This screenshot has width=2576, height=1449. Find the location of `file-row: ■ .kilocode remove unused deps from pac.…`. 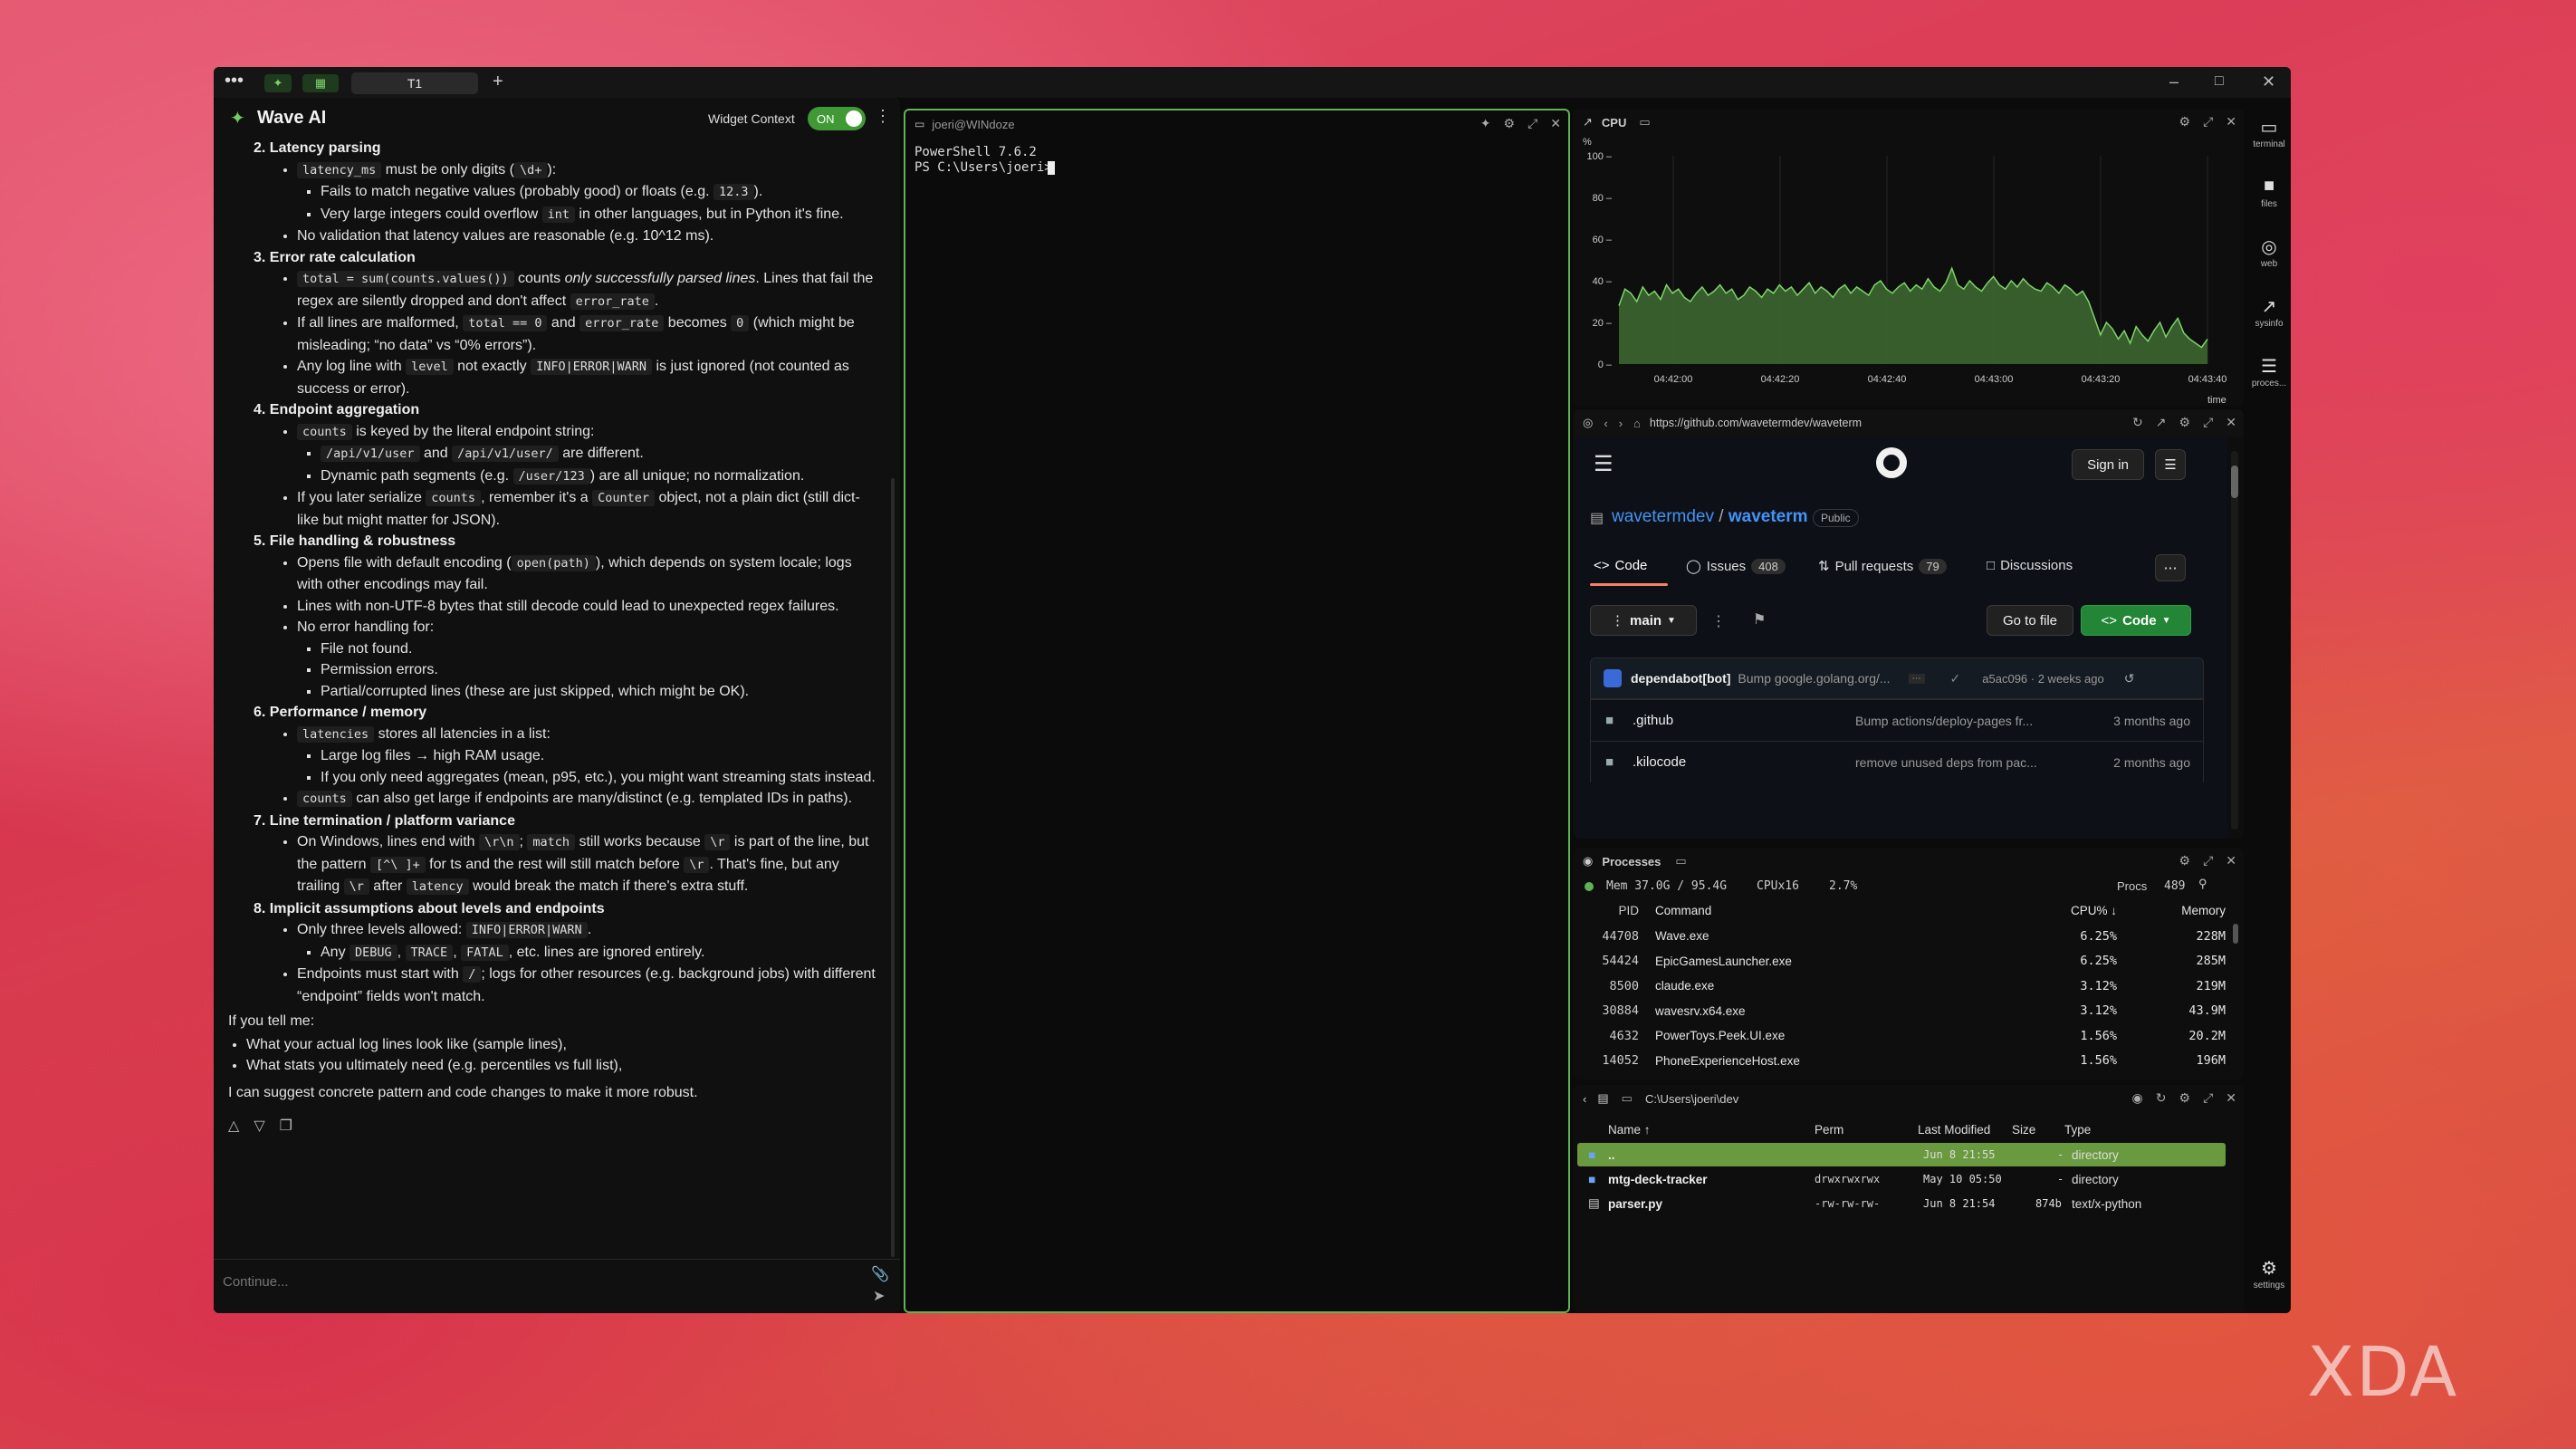

file-row: ■ .kilocode remove unused deps from pac.… is located at coordinates (1897, 761).